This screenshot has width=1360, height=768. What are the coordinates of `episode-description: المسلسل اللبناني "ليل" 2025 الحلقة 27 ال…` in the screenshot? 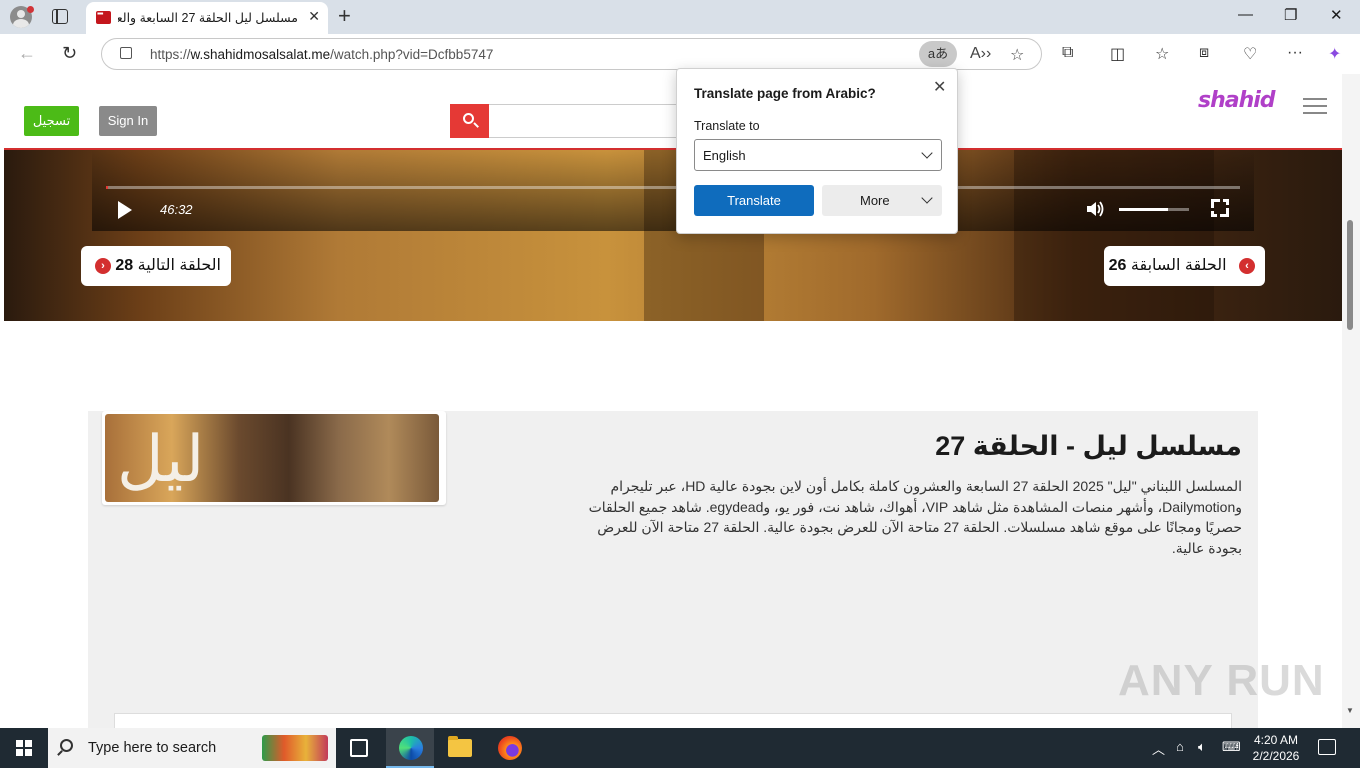 It's located at (915, 517).